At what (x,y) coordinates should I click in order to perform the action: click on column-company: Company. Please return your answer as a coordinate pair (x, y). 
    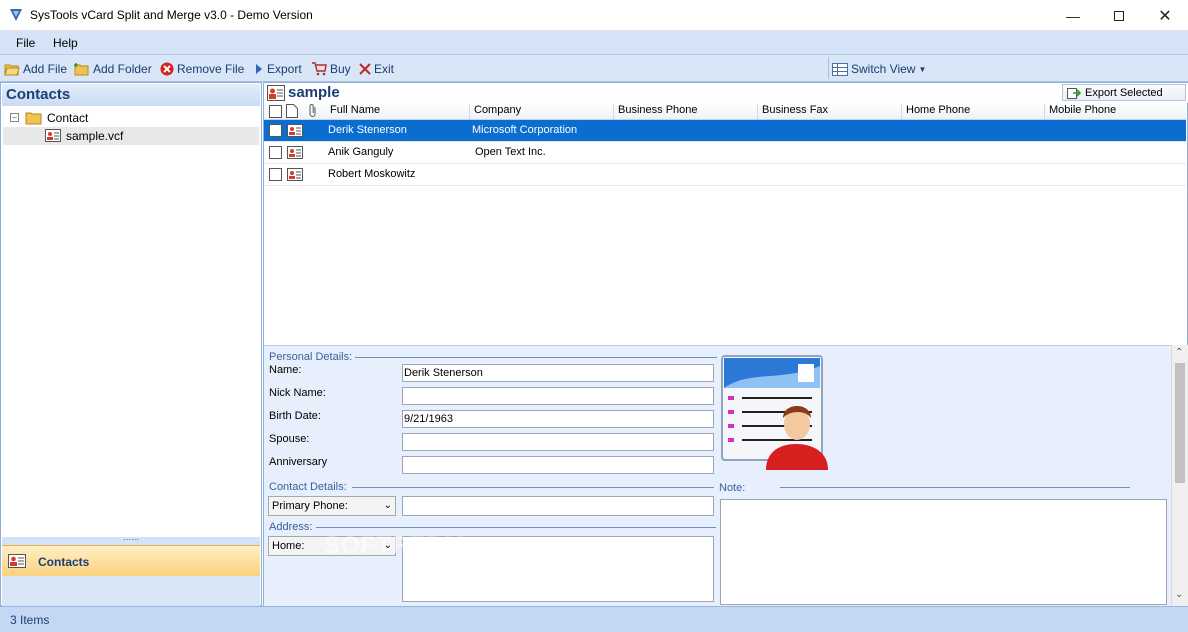
    Looking at the image, I should click on (542, 111).